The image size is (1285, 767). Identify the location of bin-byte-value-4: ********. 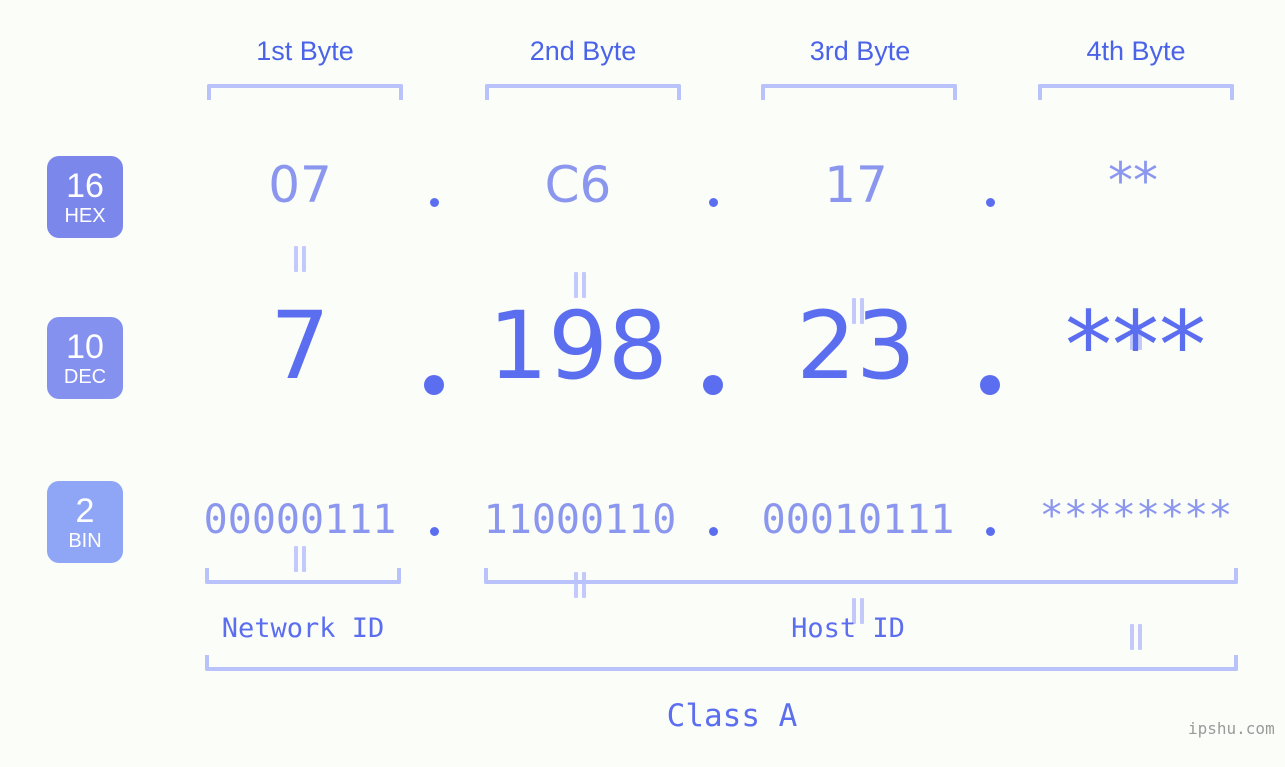
(1136, 516).